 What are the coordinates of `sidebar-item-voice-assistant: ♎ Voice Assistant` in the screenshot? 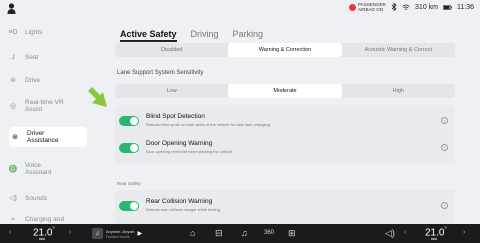 It's located at (51, 169).